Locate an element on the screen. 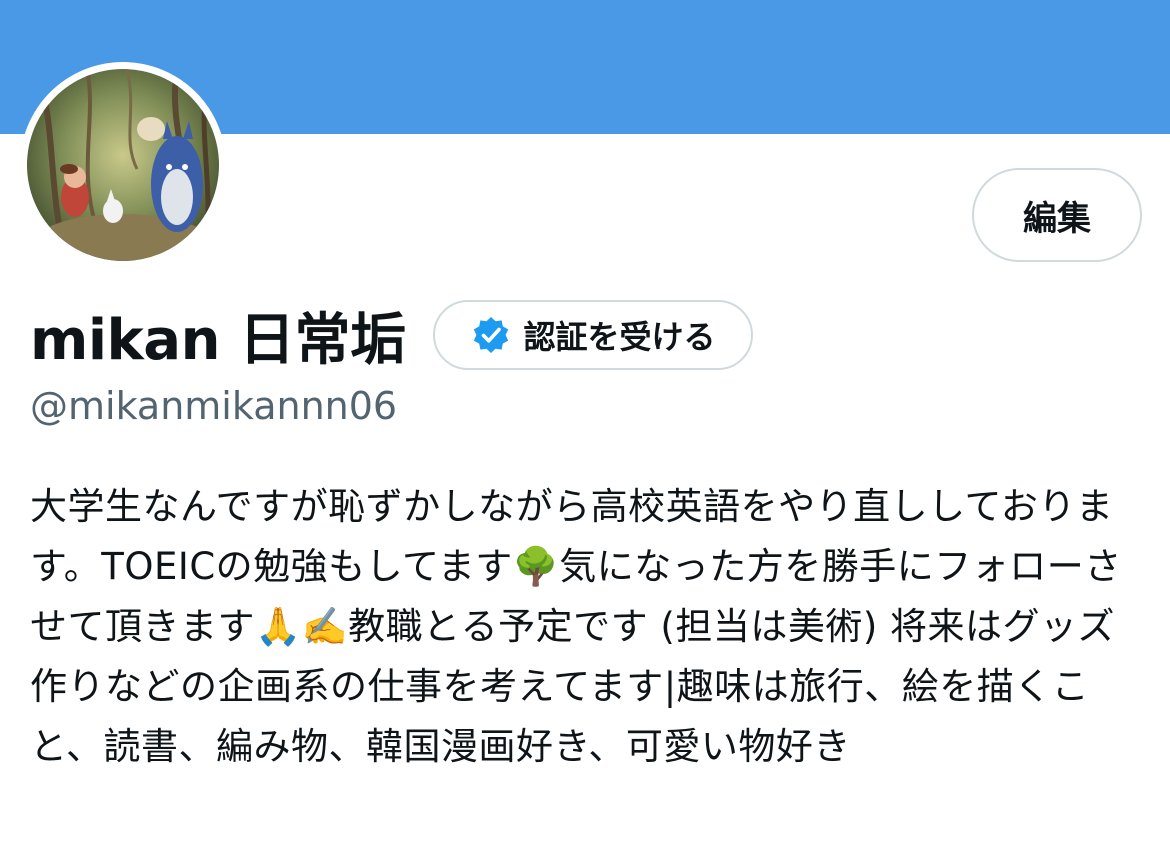  user-handle: @mikanmikannn06 is located at coordinates (214, 406).